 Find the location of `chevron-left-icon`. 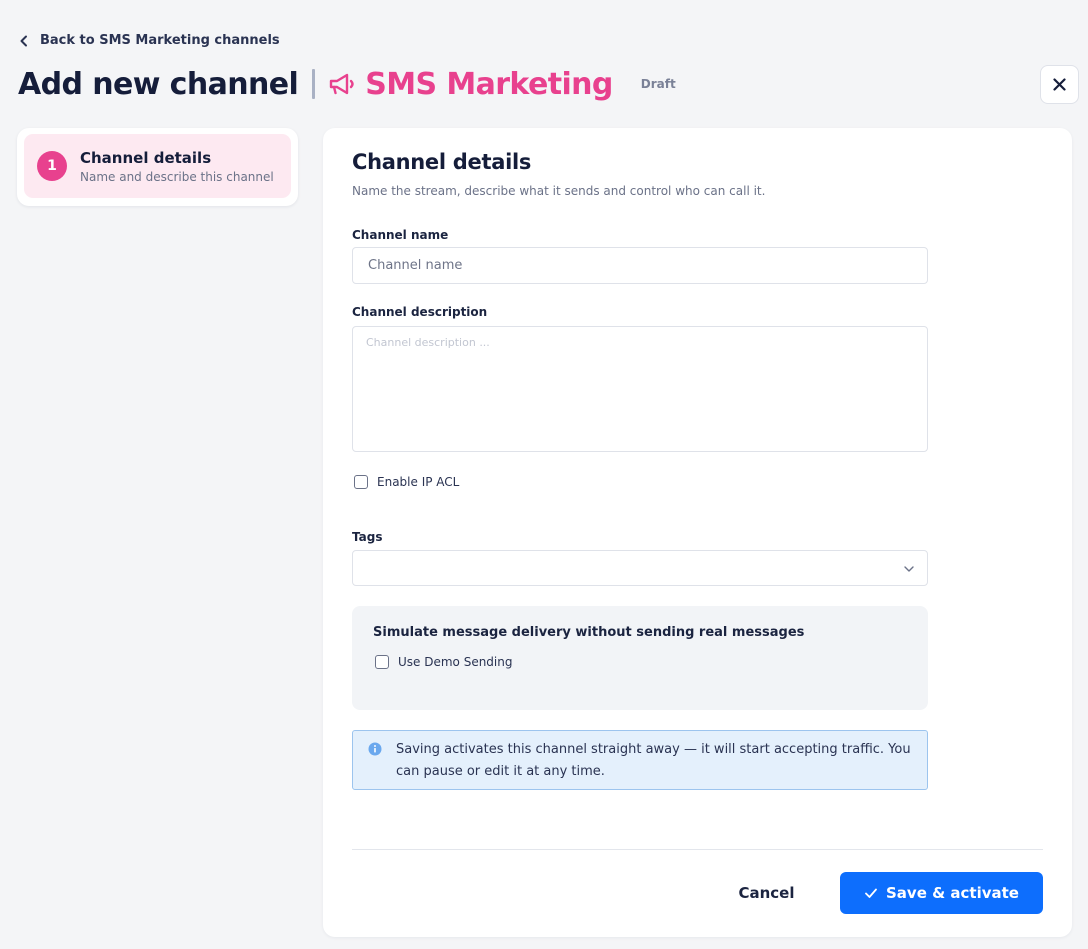

chevron-left-icon is located at coordinates (23, 40).